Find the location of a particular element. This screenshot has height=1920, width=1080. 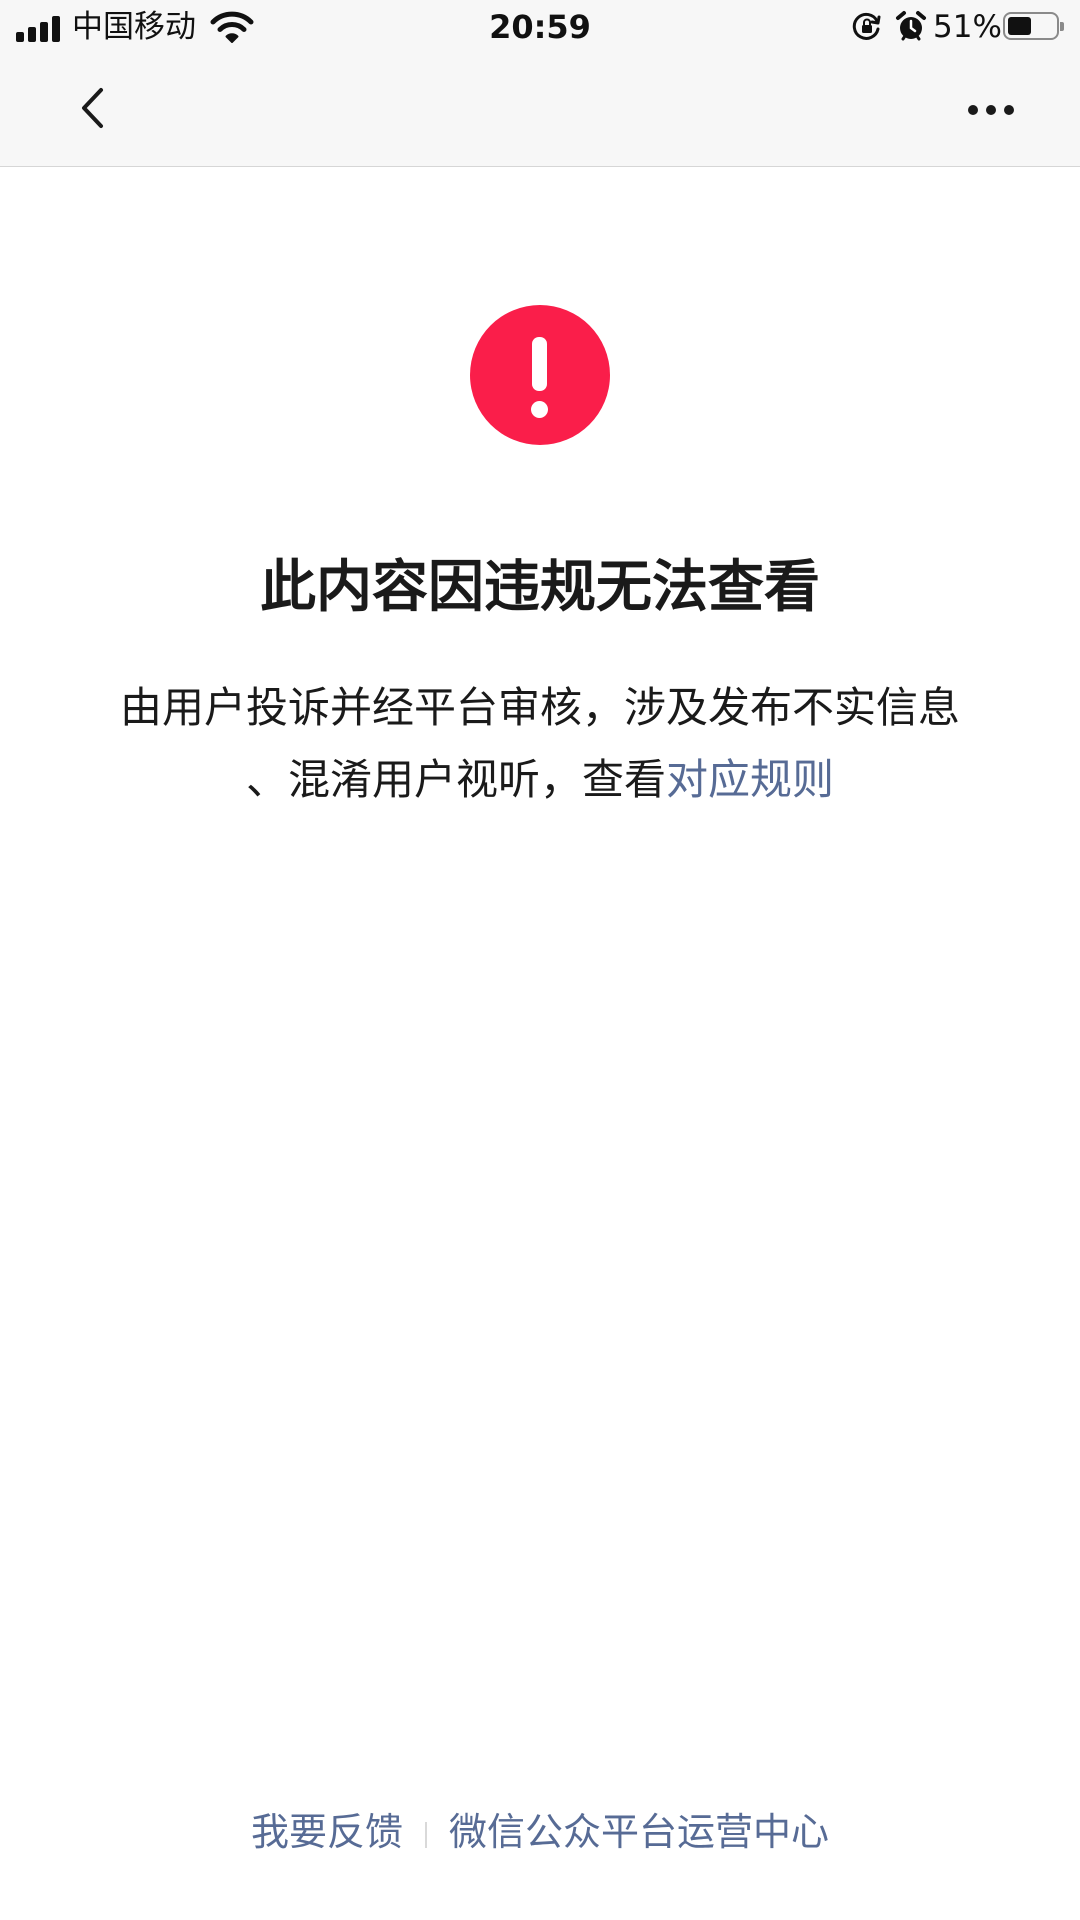

chevron-left-icon is located at coordinates (92, 108).